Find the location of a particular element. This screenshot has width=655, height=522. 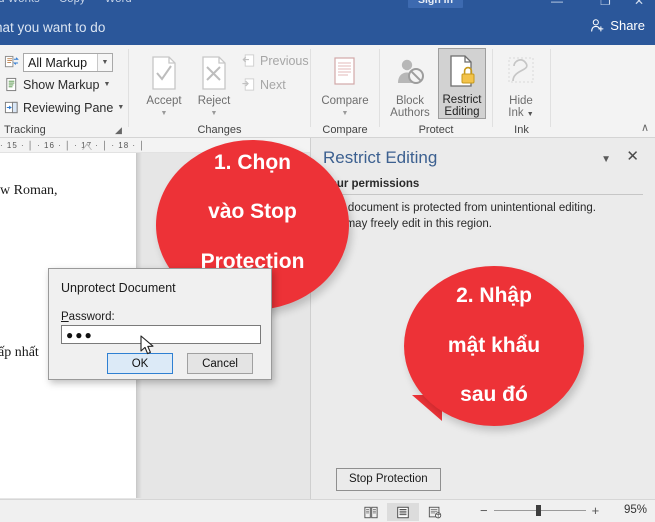

reviewing-pane-icon is located at coordinates (11, 107).